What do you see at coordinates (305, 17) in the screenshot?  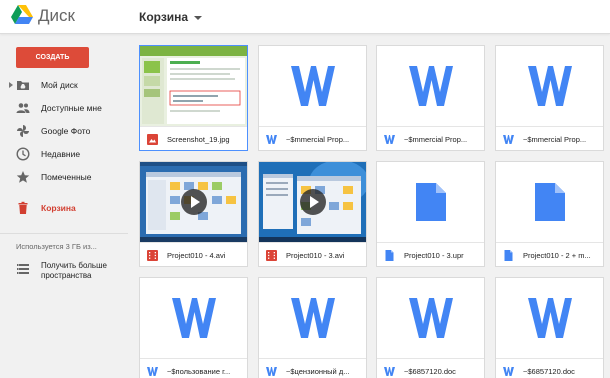 I see `top-bar: Диск Корзина` at bounding box center [305, 17].